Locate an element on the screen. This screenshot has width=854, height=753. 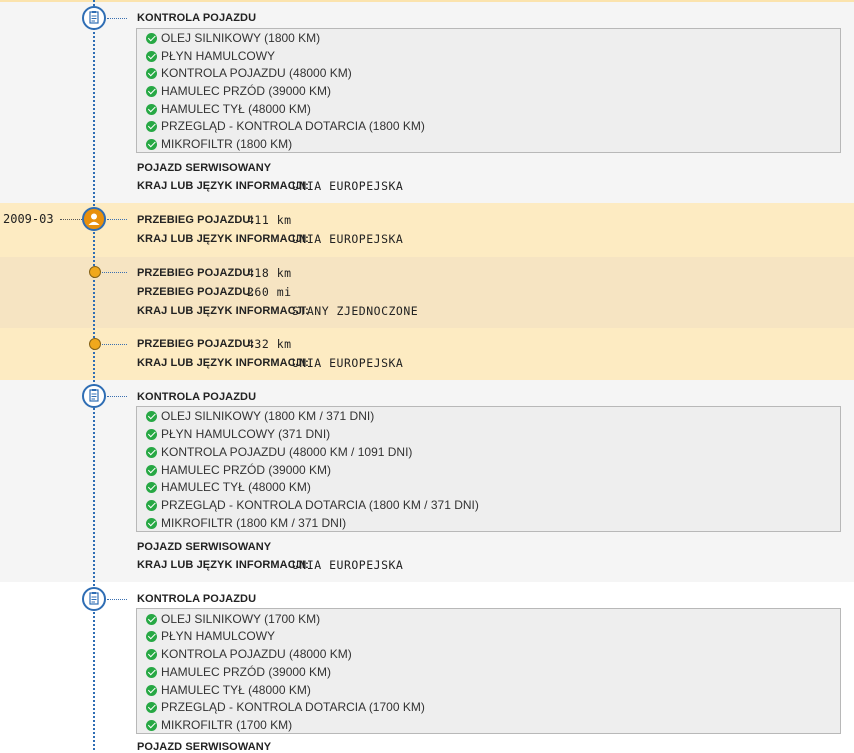
mileage-value: 418 km is located at coordinates (269, 273).